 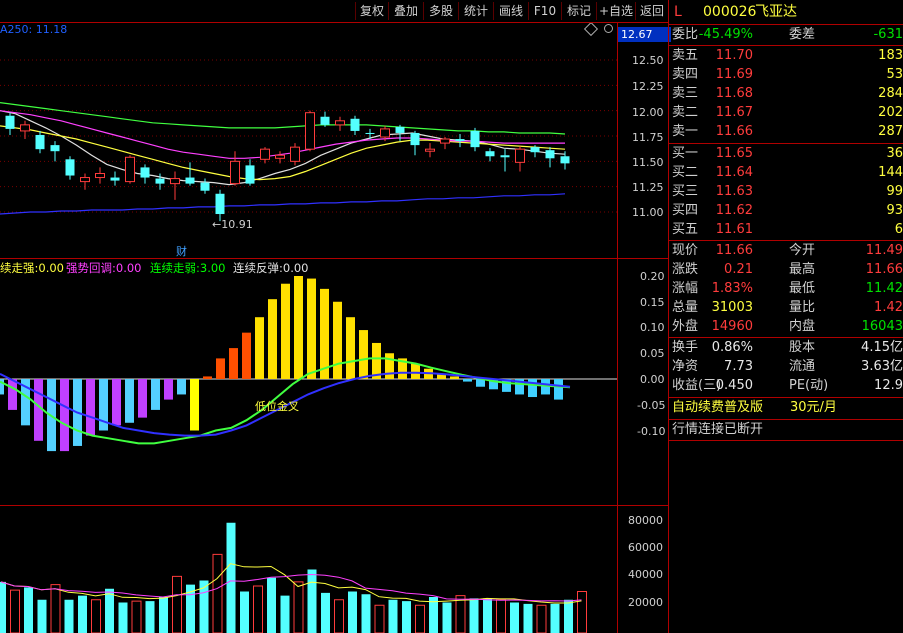 I want to click on stat-row: 收益(三) 0.450 PE(动) 12.9, so click(x=787, y=385).